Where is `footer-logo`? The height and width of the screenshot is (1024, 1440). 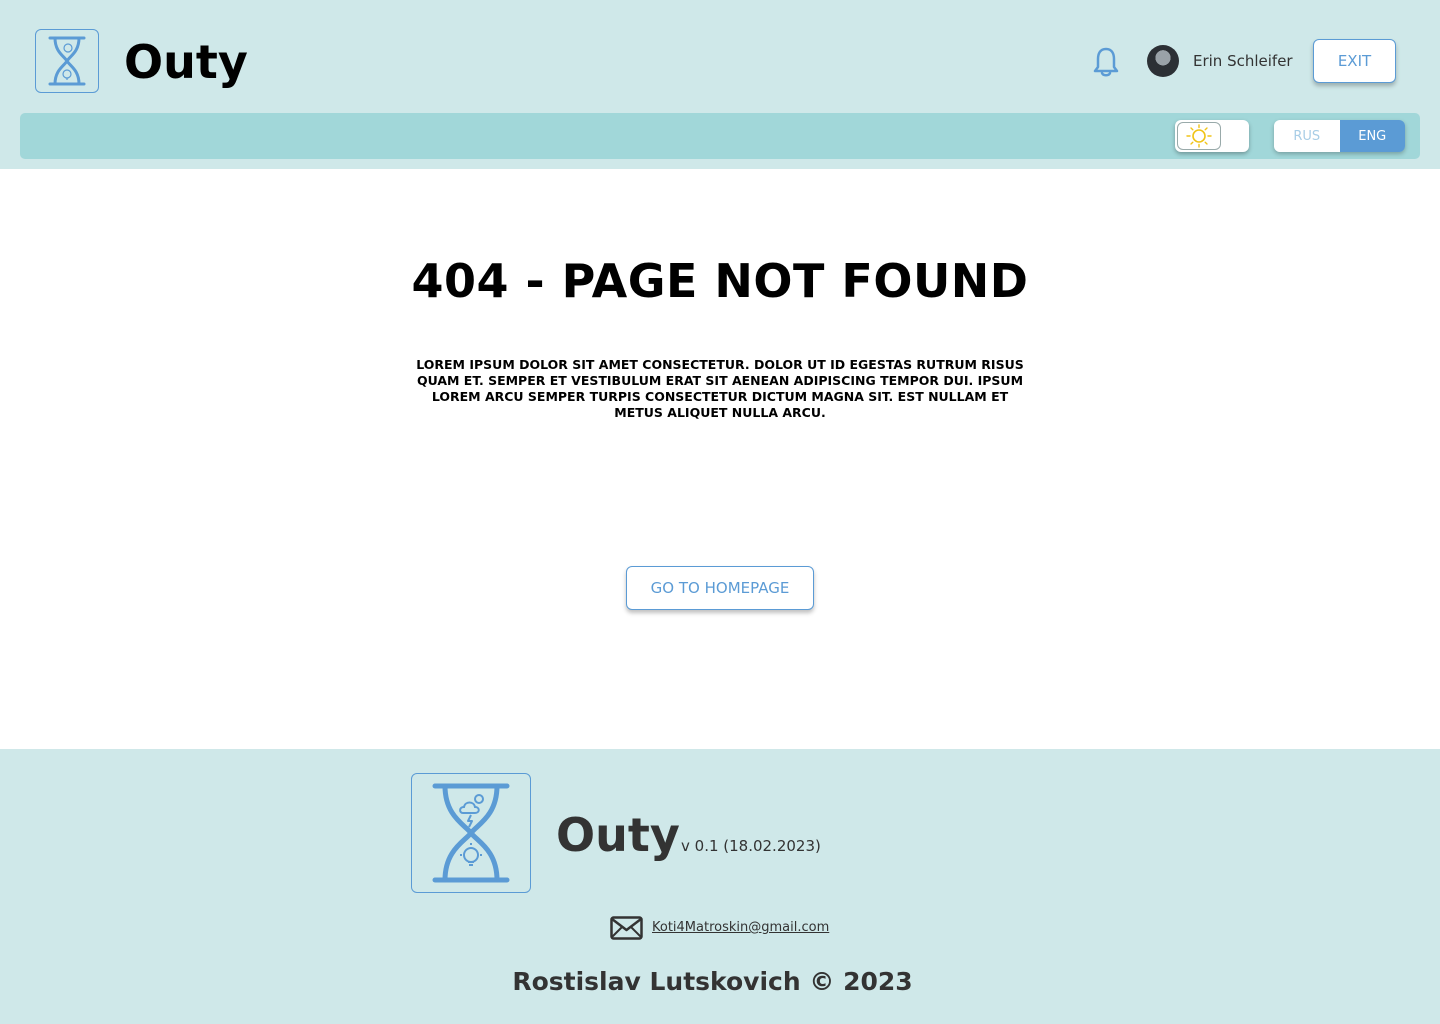
footer-logo is located at coordinates (471, 833).